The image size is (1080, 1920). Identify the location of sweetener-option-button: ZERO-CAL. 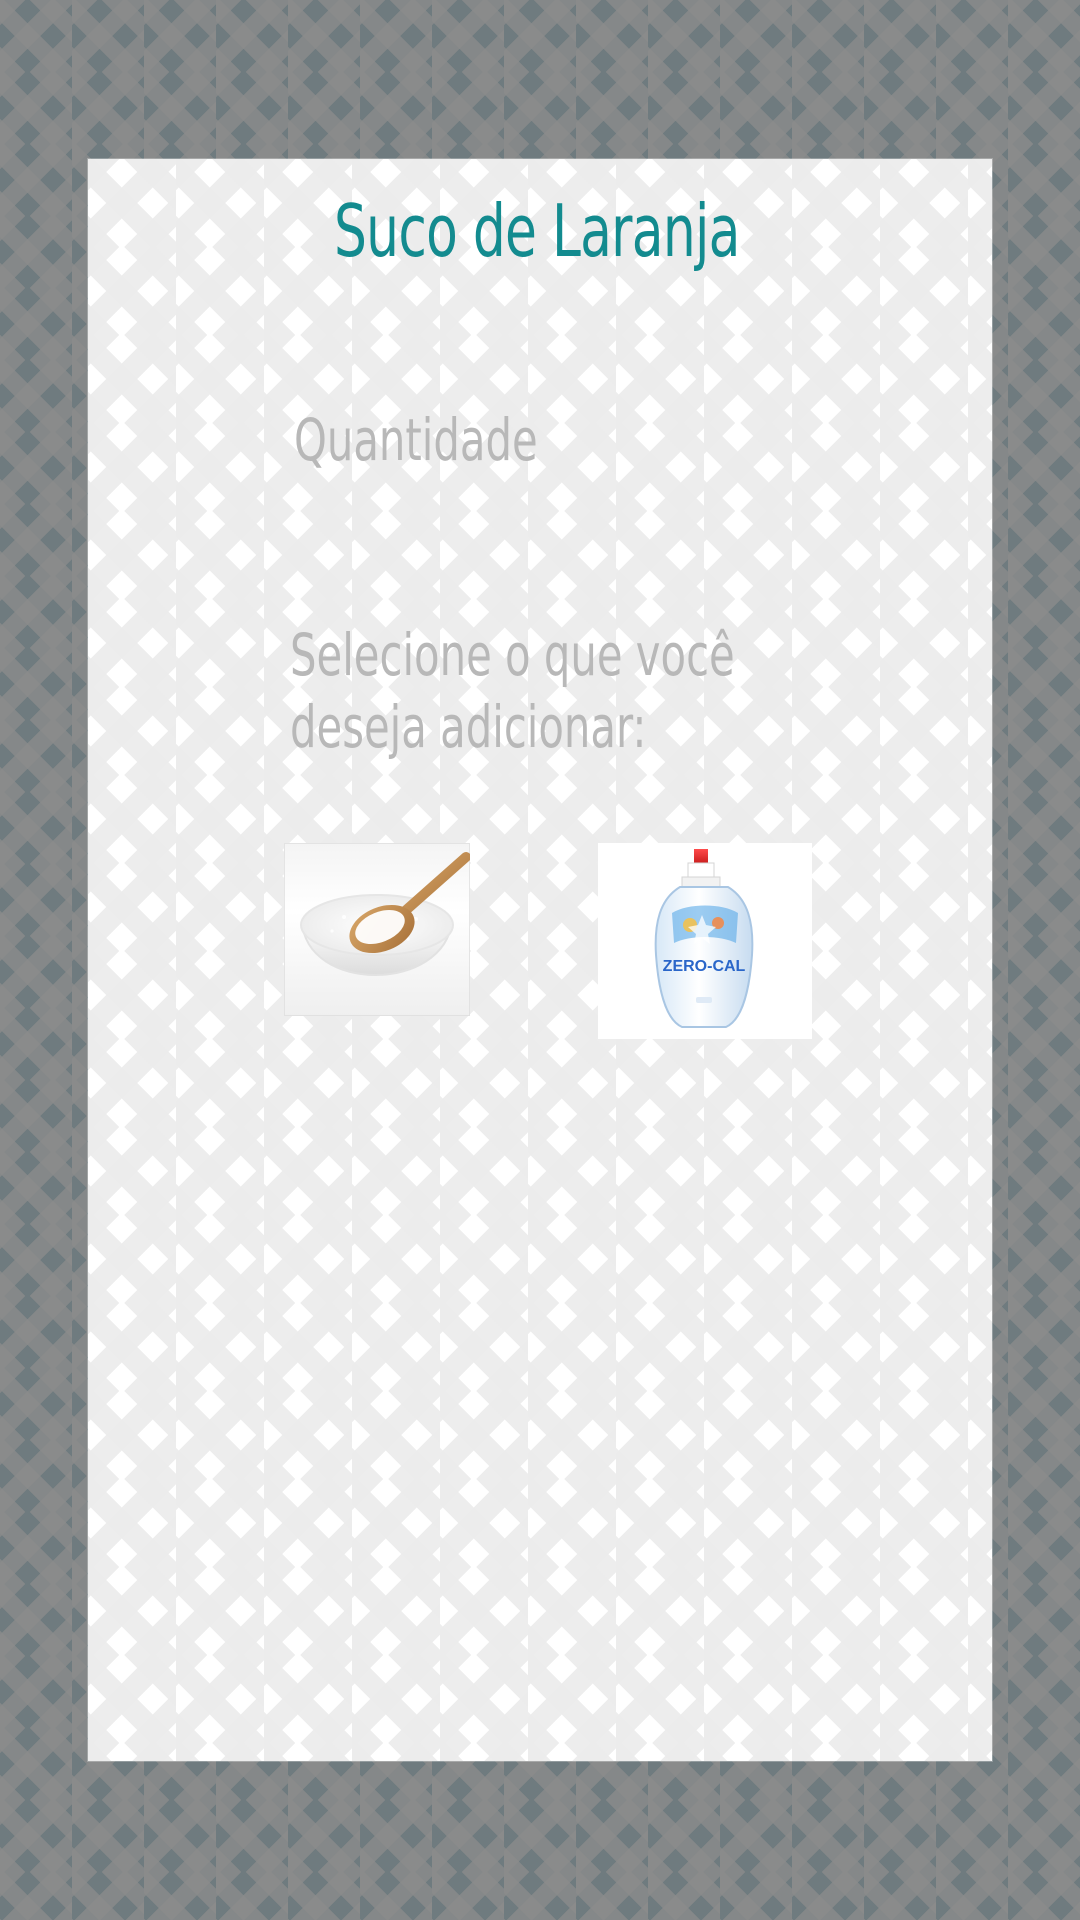
(705, 941).